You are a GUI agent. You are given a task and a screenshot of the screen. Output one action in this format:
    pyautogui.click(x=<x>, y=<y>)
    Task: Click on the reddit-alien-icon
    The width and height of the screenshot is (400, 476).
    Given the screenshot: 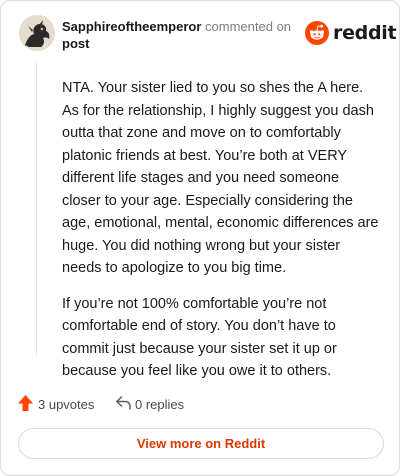 What is the action you would take?
    pyautogui.click(x=317, y=33)
    